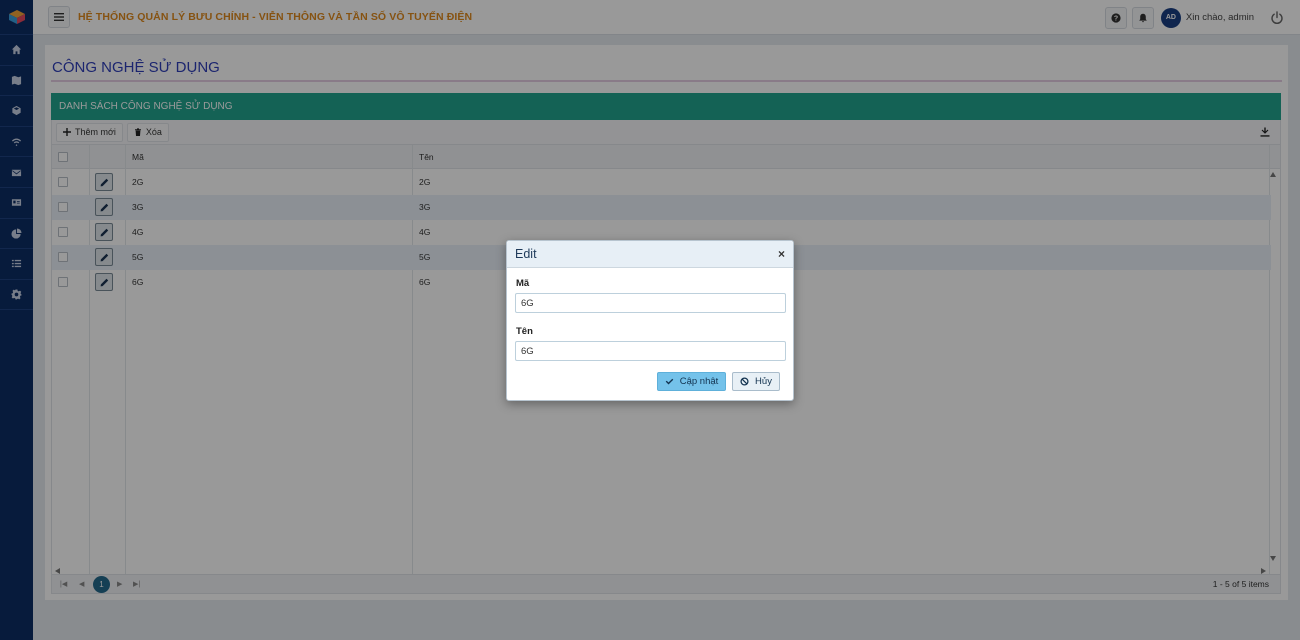  I want to click on ban-icon, so click(744, 381).